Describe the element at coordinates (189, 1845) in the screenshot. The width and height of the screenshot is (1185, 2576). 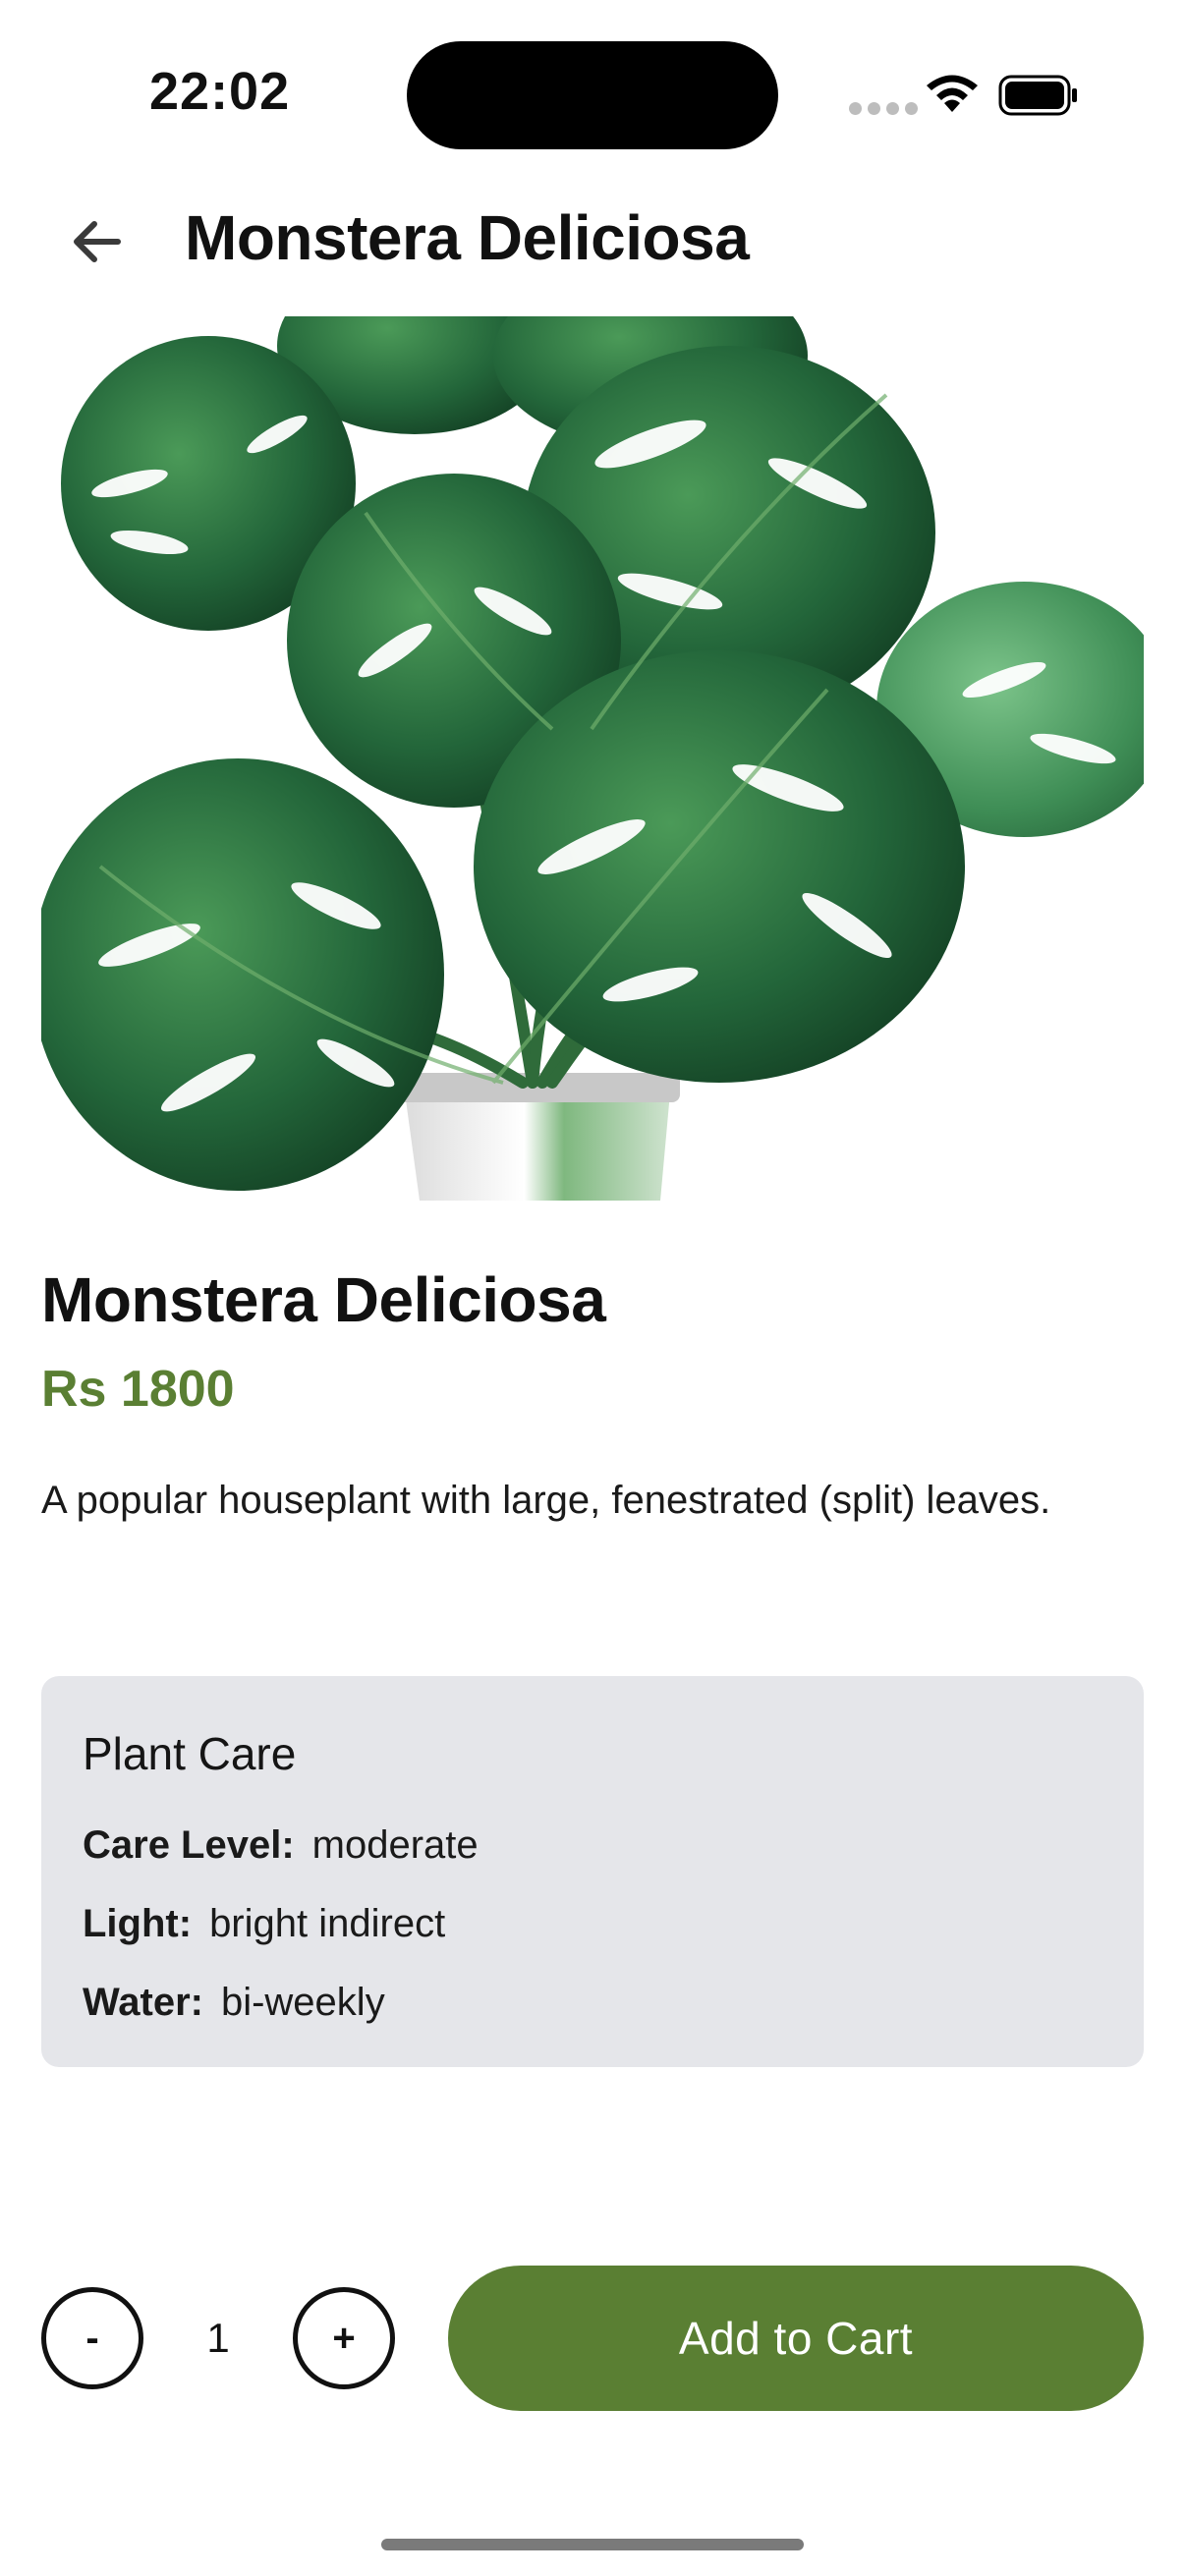
I see `care-level-label: Care Level:` at that location.